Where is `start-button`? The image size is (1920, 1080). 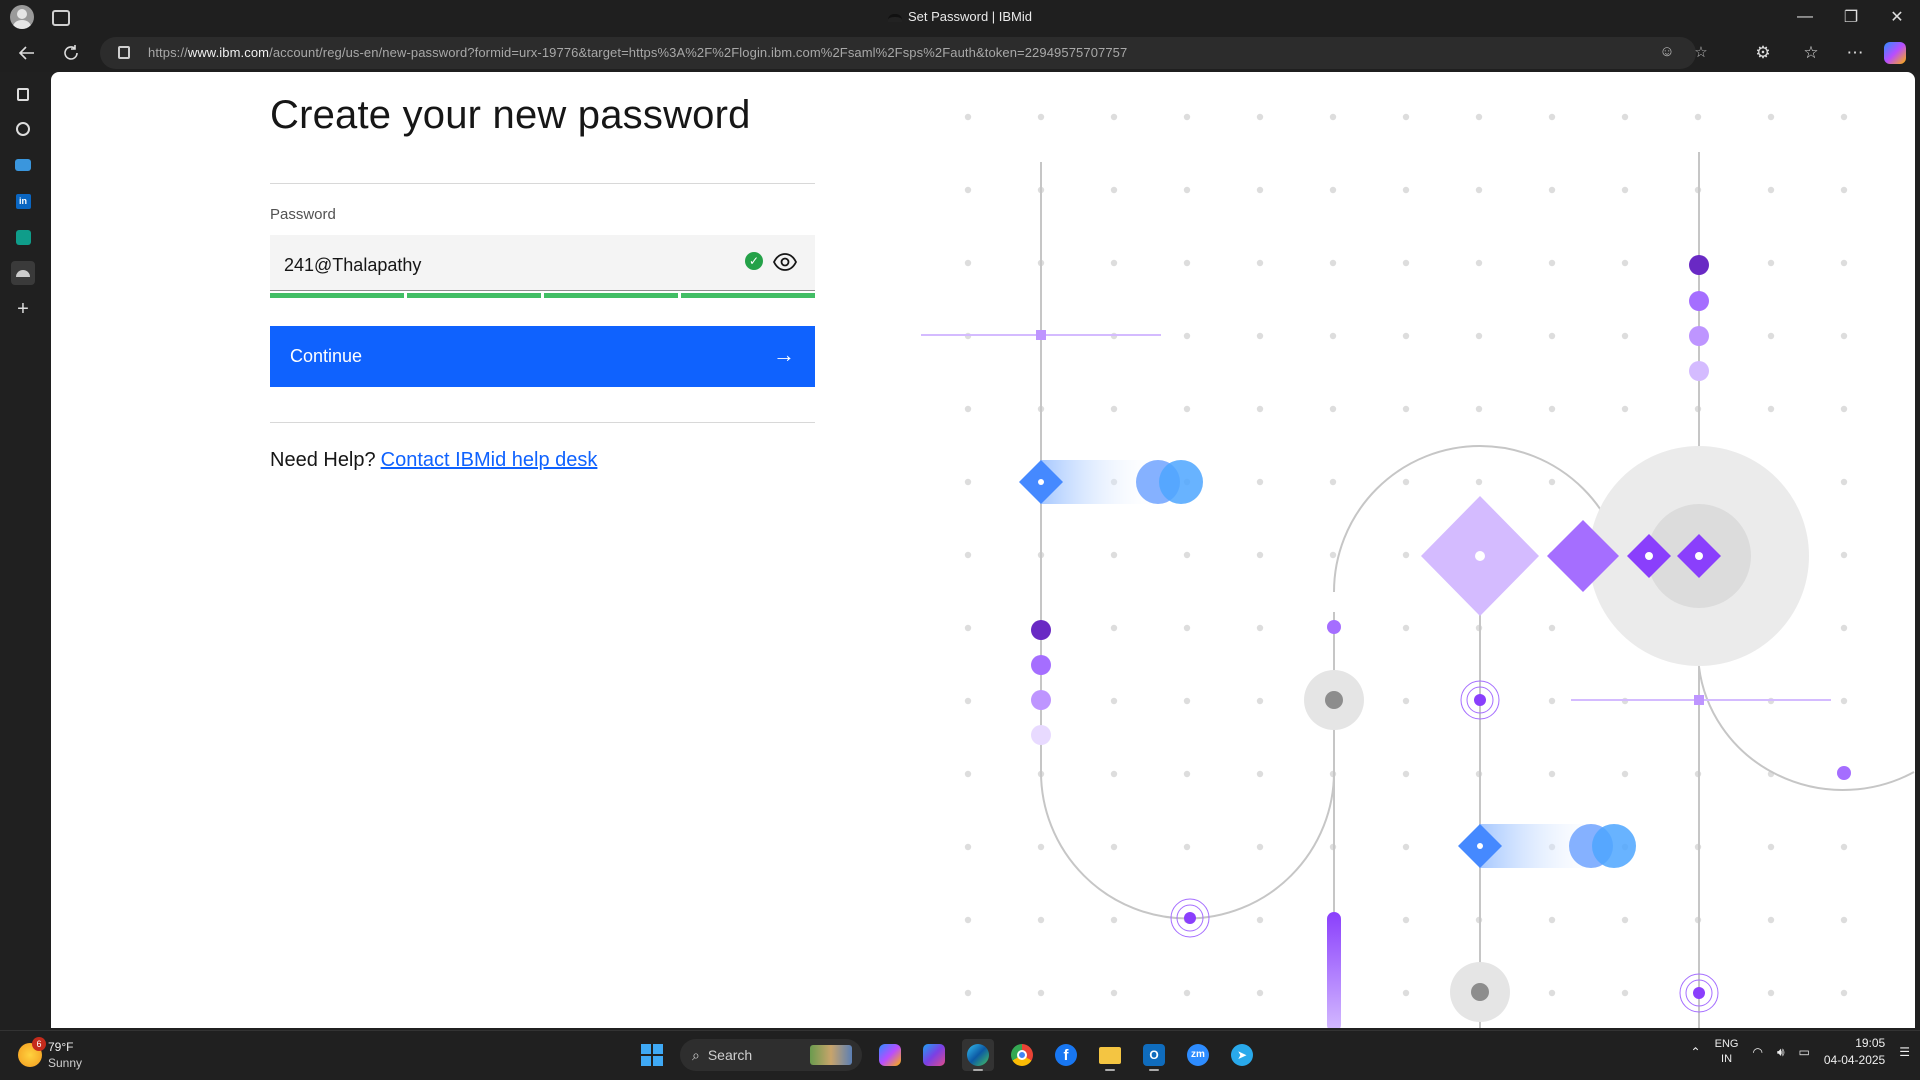 start-button is located at coordinates (652, 1055).